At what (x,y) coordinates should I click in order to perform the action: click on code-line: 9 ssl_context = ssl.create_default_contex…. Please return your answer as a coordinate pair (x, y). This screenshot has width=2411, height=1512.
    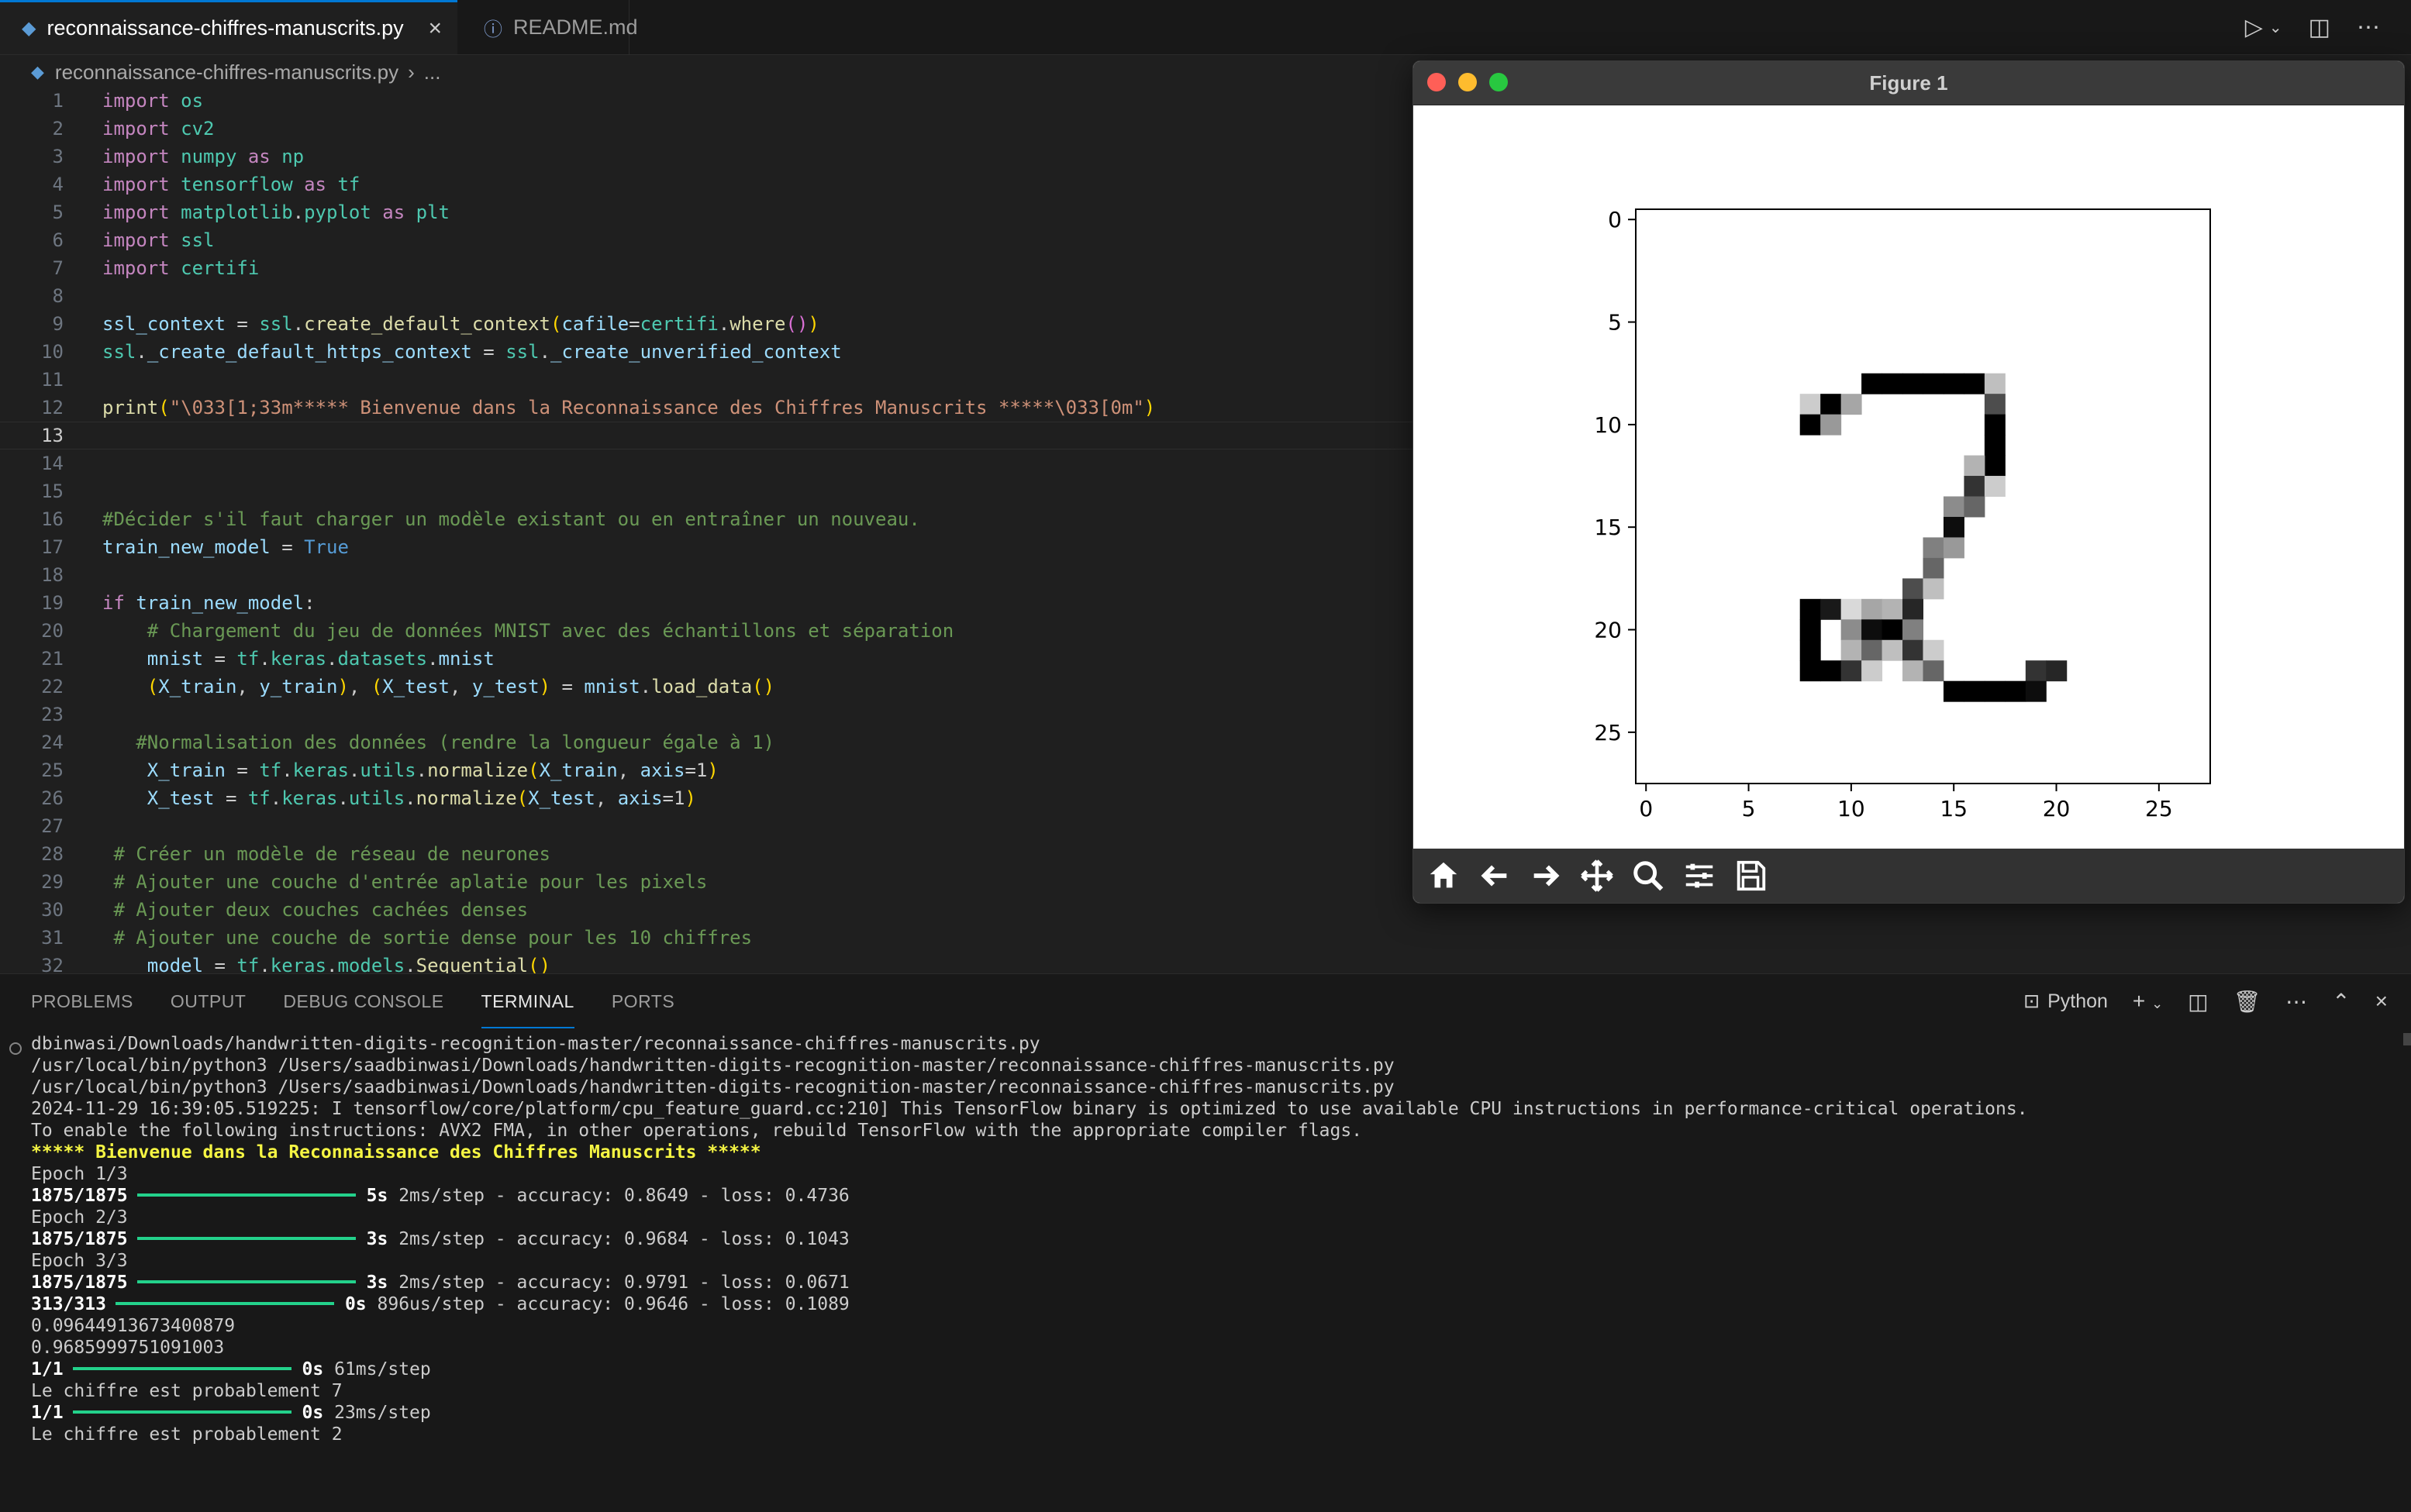
    Looking at the image, I should click on (709, 324).